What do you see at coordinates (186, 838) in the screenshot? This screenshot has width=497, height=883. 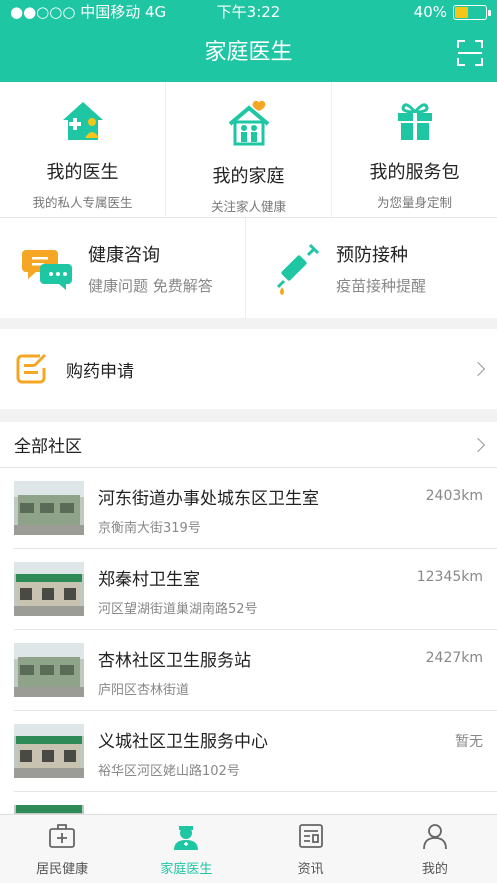 I see `doctor-icon` at bounding box center [186, 838].